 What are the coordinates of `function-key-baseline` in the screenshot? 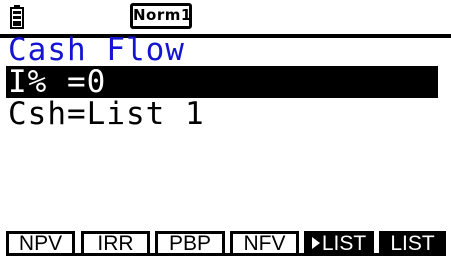 It's located at (226, 254).